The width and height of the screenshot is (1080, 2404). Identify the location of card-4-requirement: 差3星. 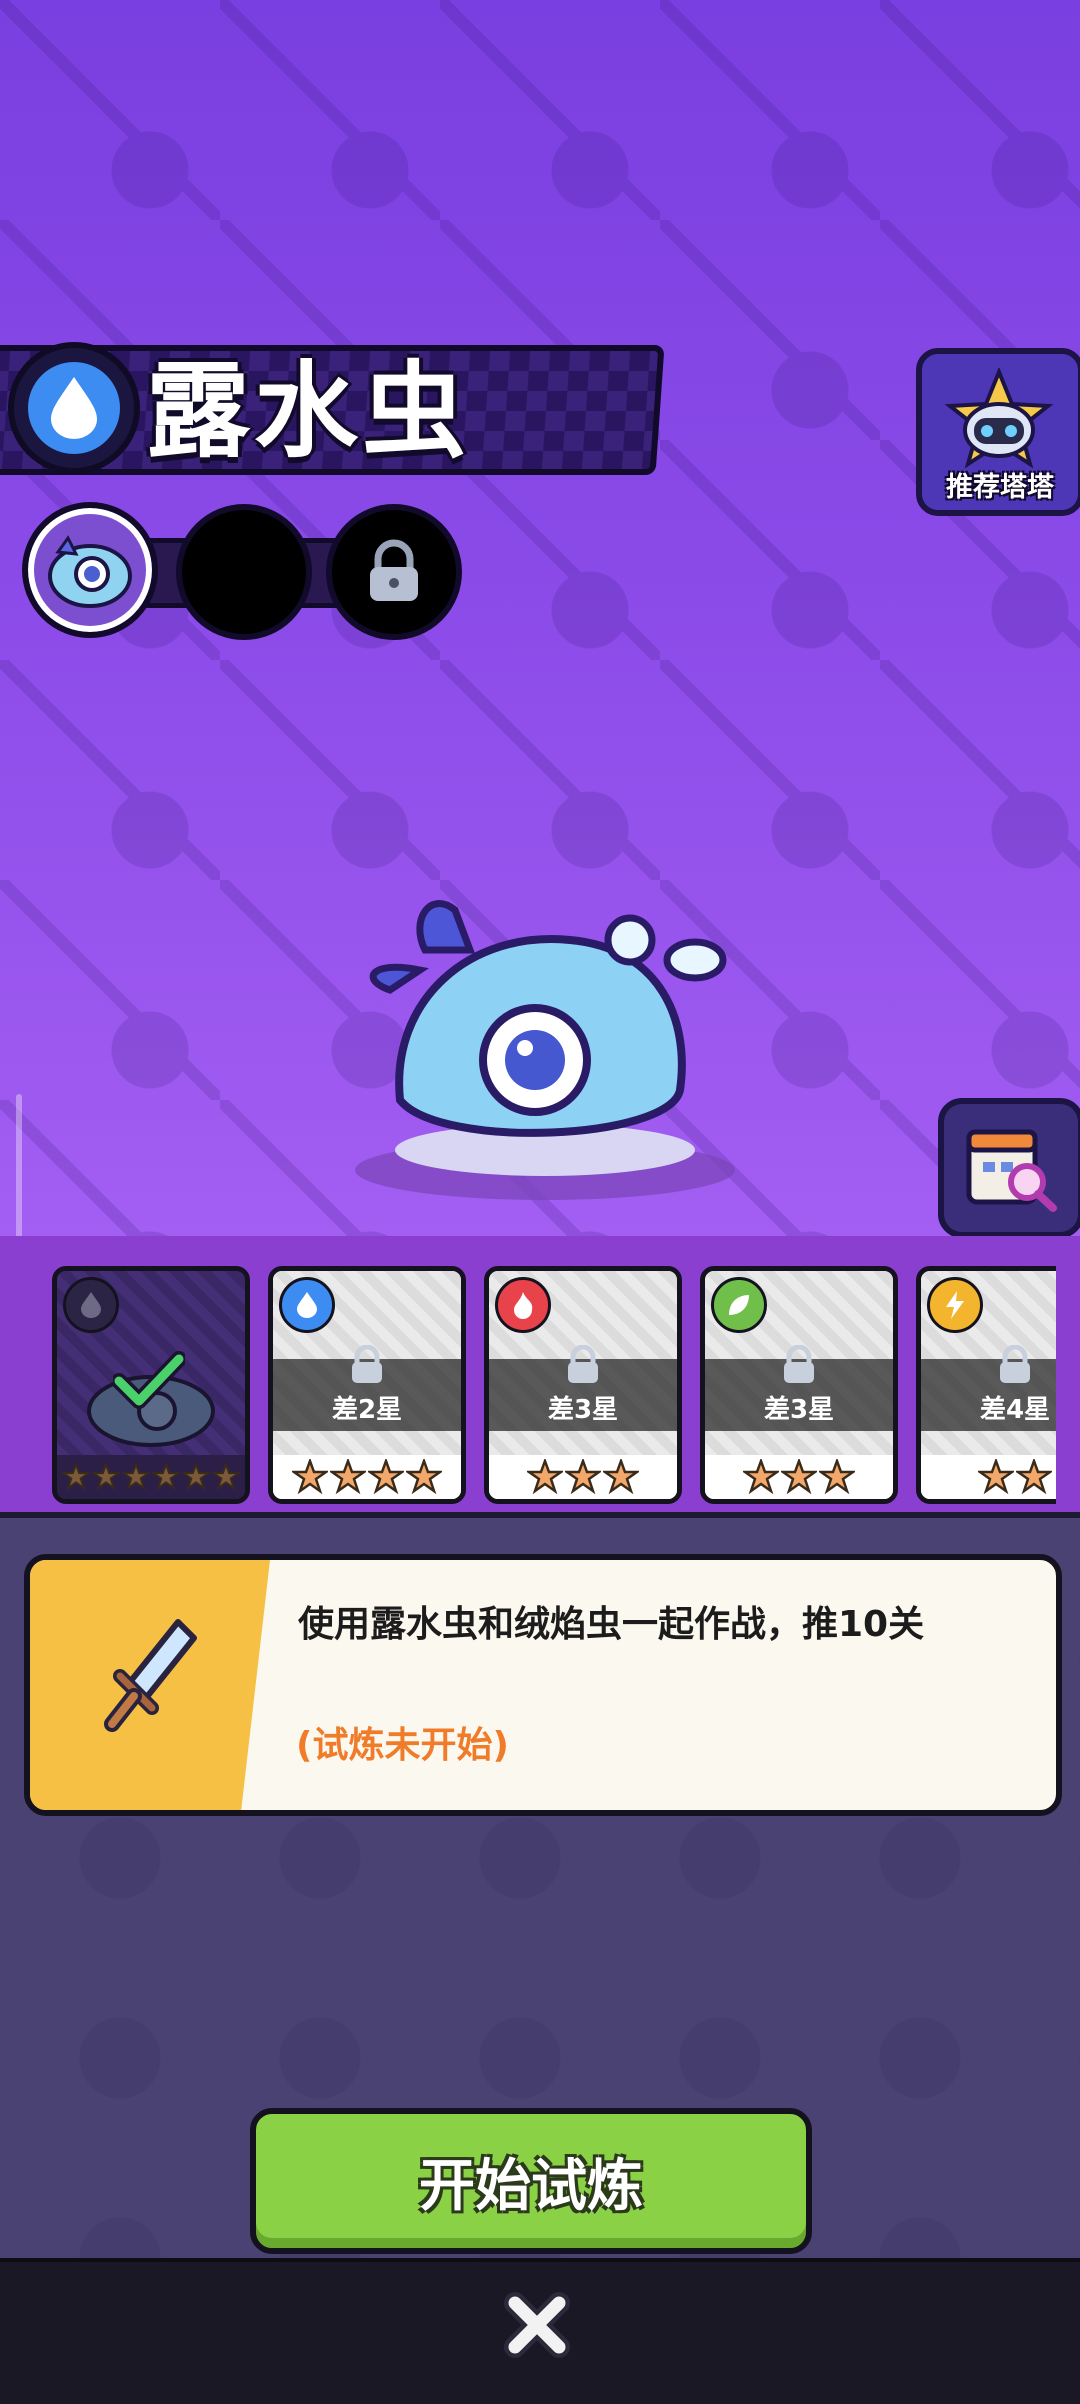
(799, 1410).